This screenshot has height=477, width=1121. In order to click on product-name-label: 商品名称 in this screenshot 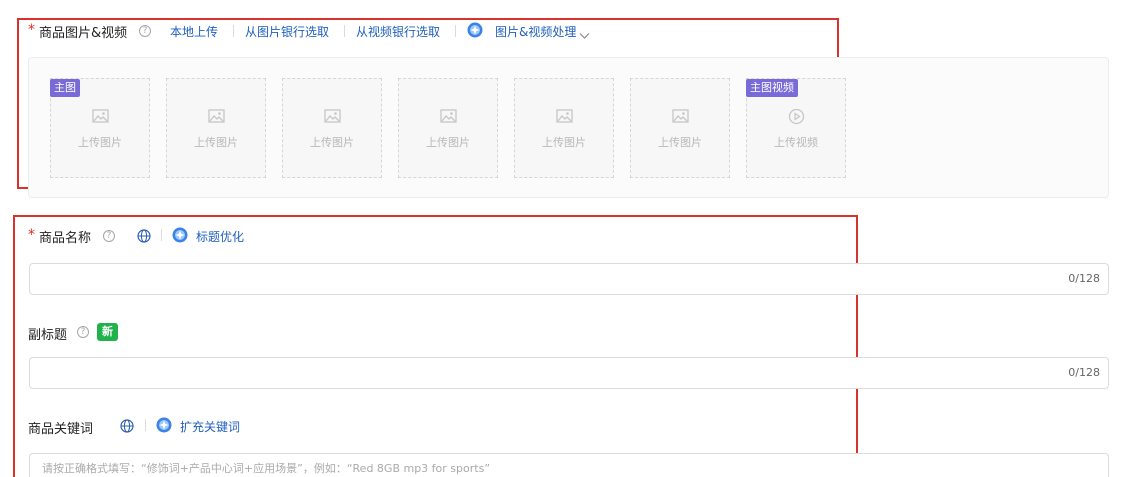, I will do `click(65, 238)`.